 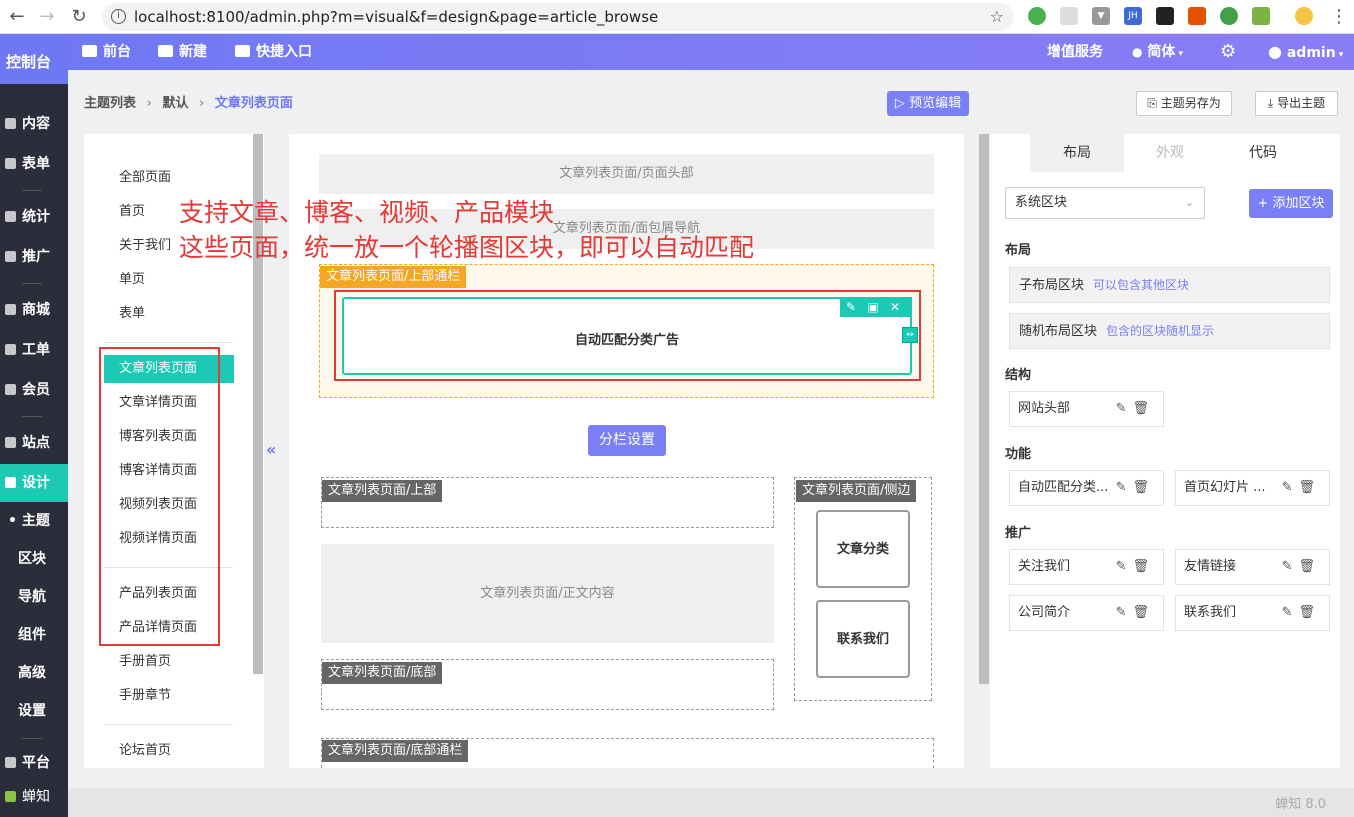 I want to click on sidebar-item-member: 会员, so click(x=34, y=390).